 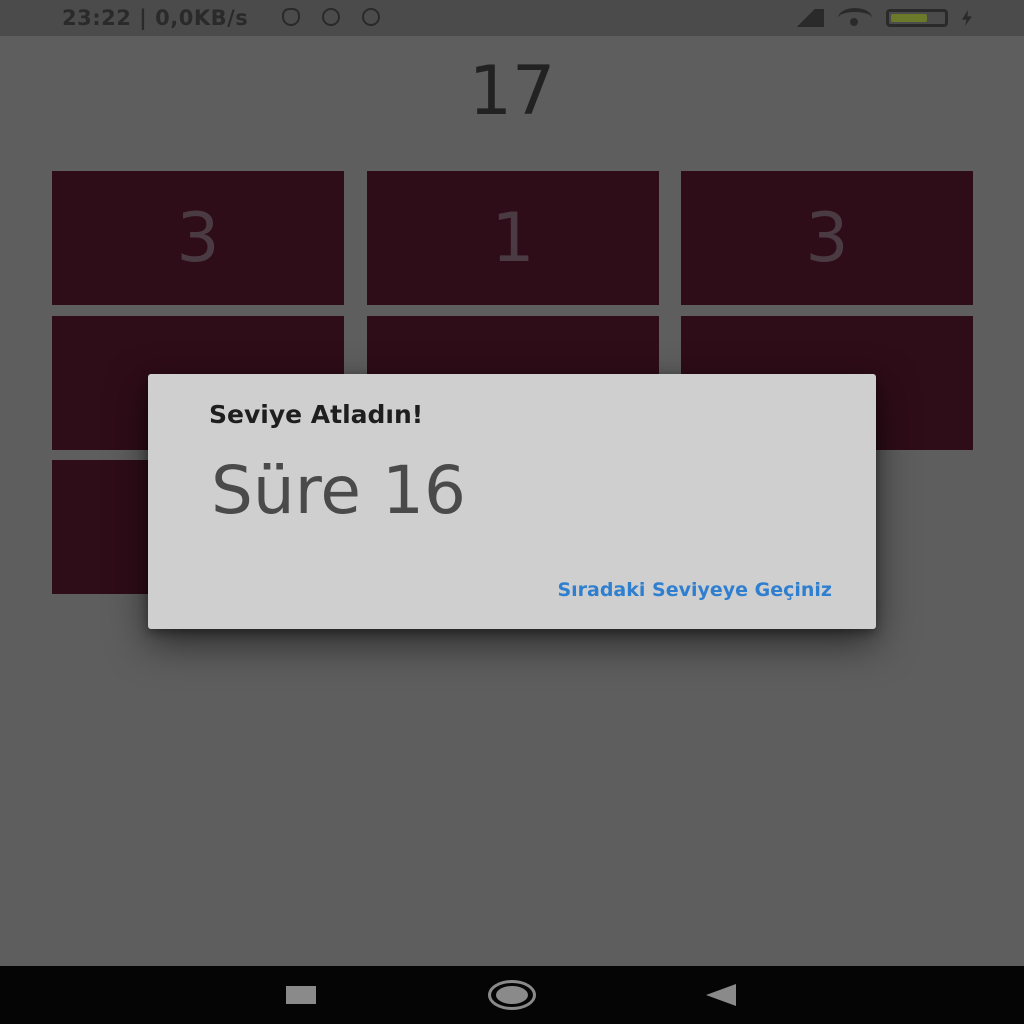 I want to click on dialog-title: Seviye Atladın!, so click(x=316, y=414).